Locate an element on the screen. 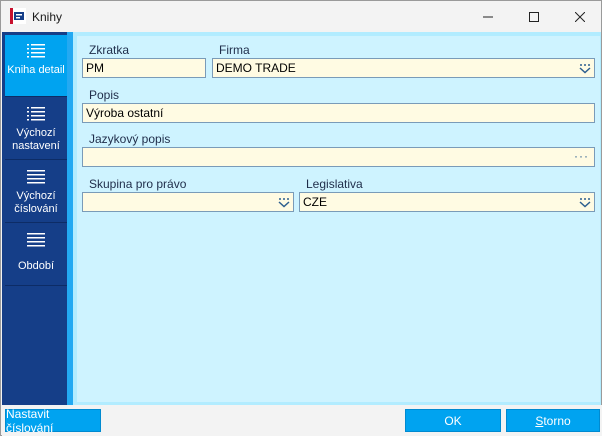  close-button is located at coordinates (579, 16).